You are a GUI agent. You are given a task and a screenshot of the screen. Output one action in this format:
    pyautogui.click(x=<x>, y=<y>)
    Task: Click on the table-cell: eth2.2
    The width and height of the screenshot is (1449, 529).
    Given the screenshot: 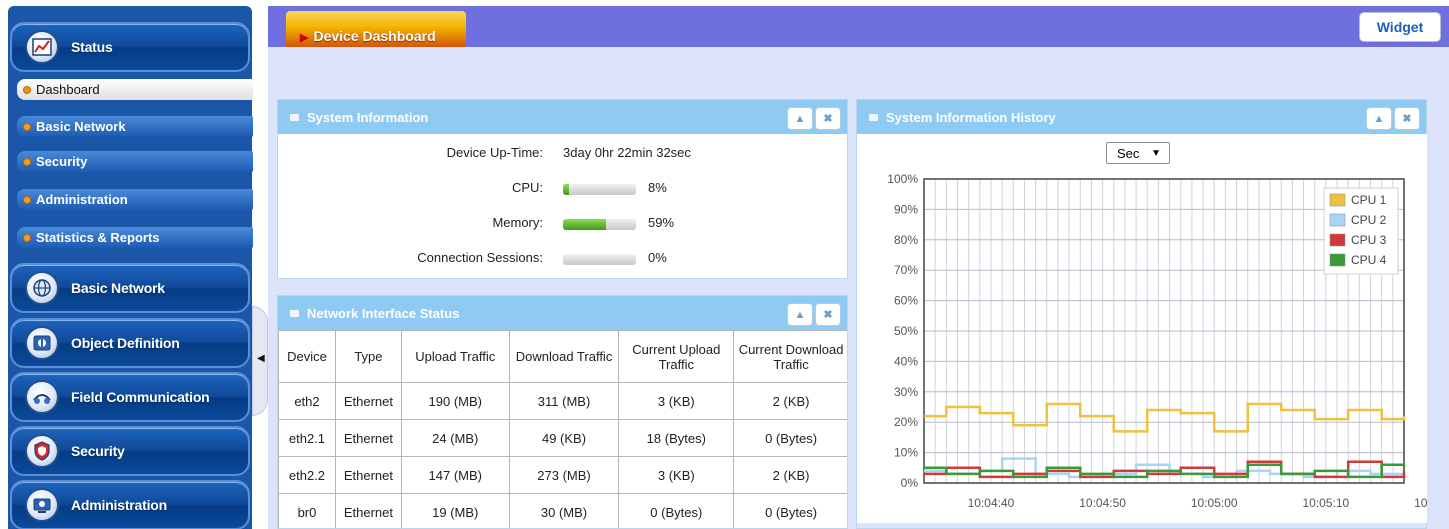 What is the action you would take?
    pyautogui.click(x=307, y=475)
    